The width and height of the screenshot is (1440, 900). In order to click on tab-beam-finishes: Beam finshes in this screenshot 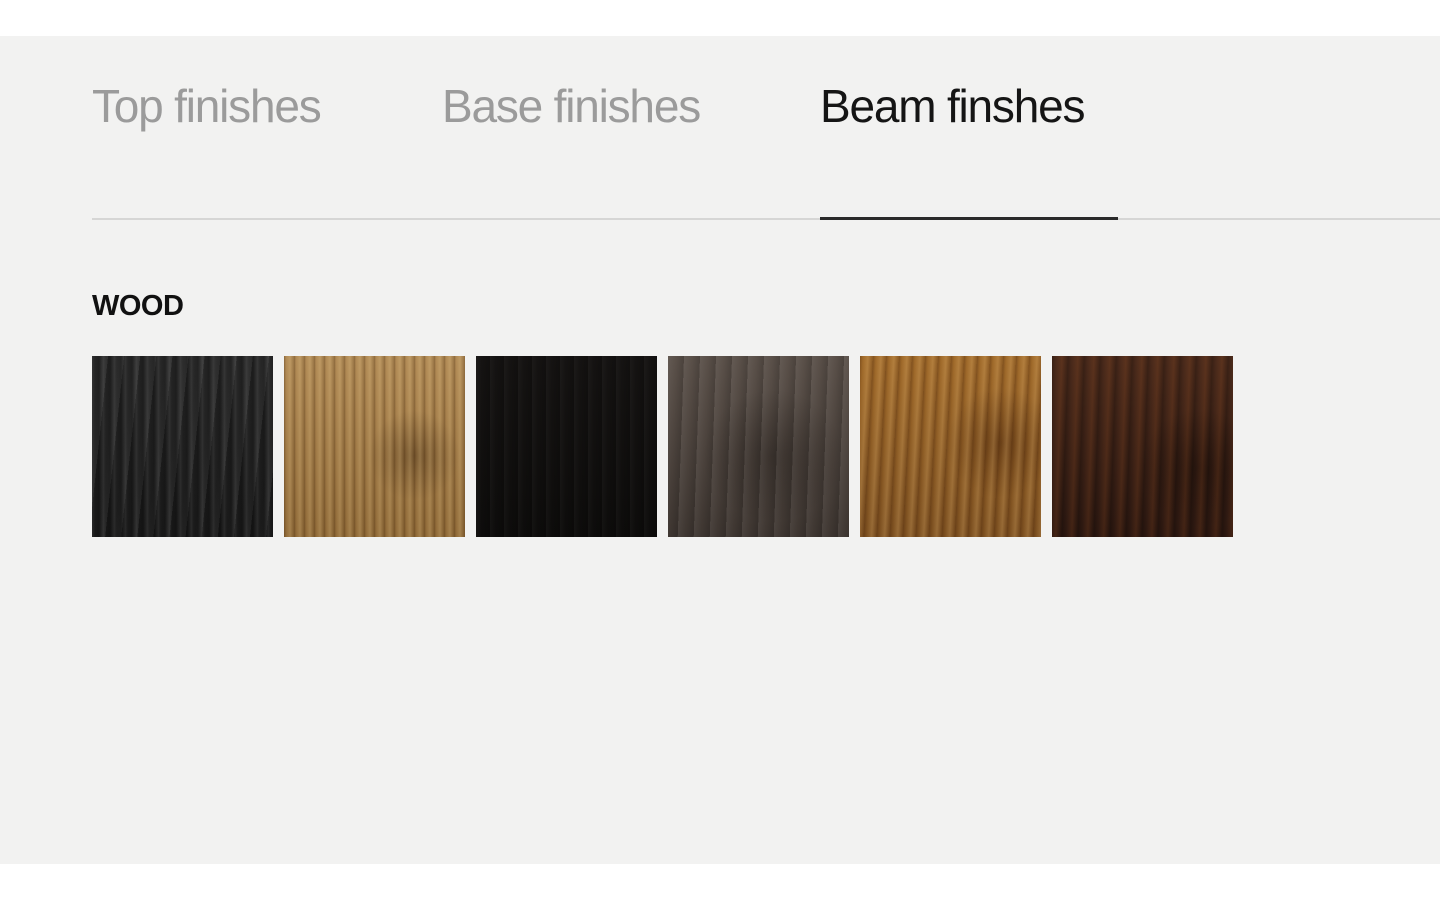, I will do `click(952, 106)`.